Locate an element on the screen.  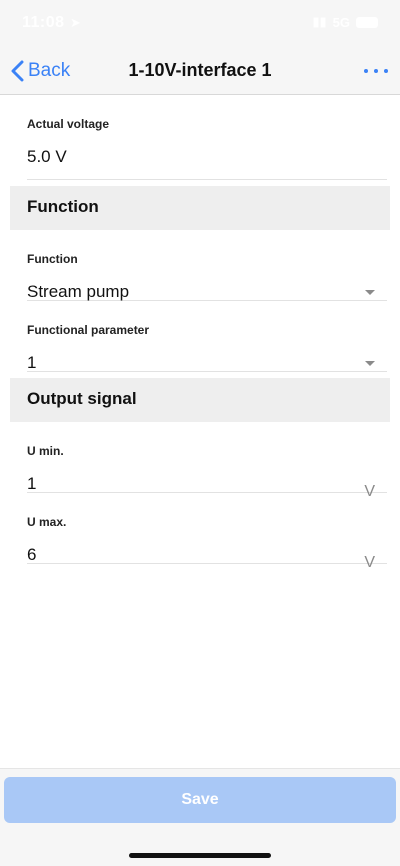
nav-bar: Back 1-10V-interface 1 is located at coordinates (200, 71).